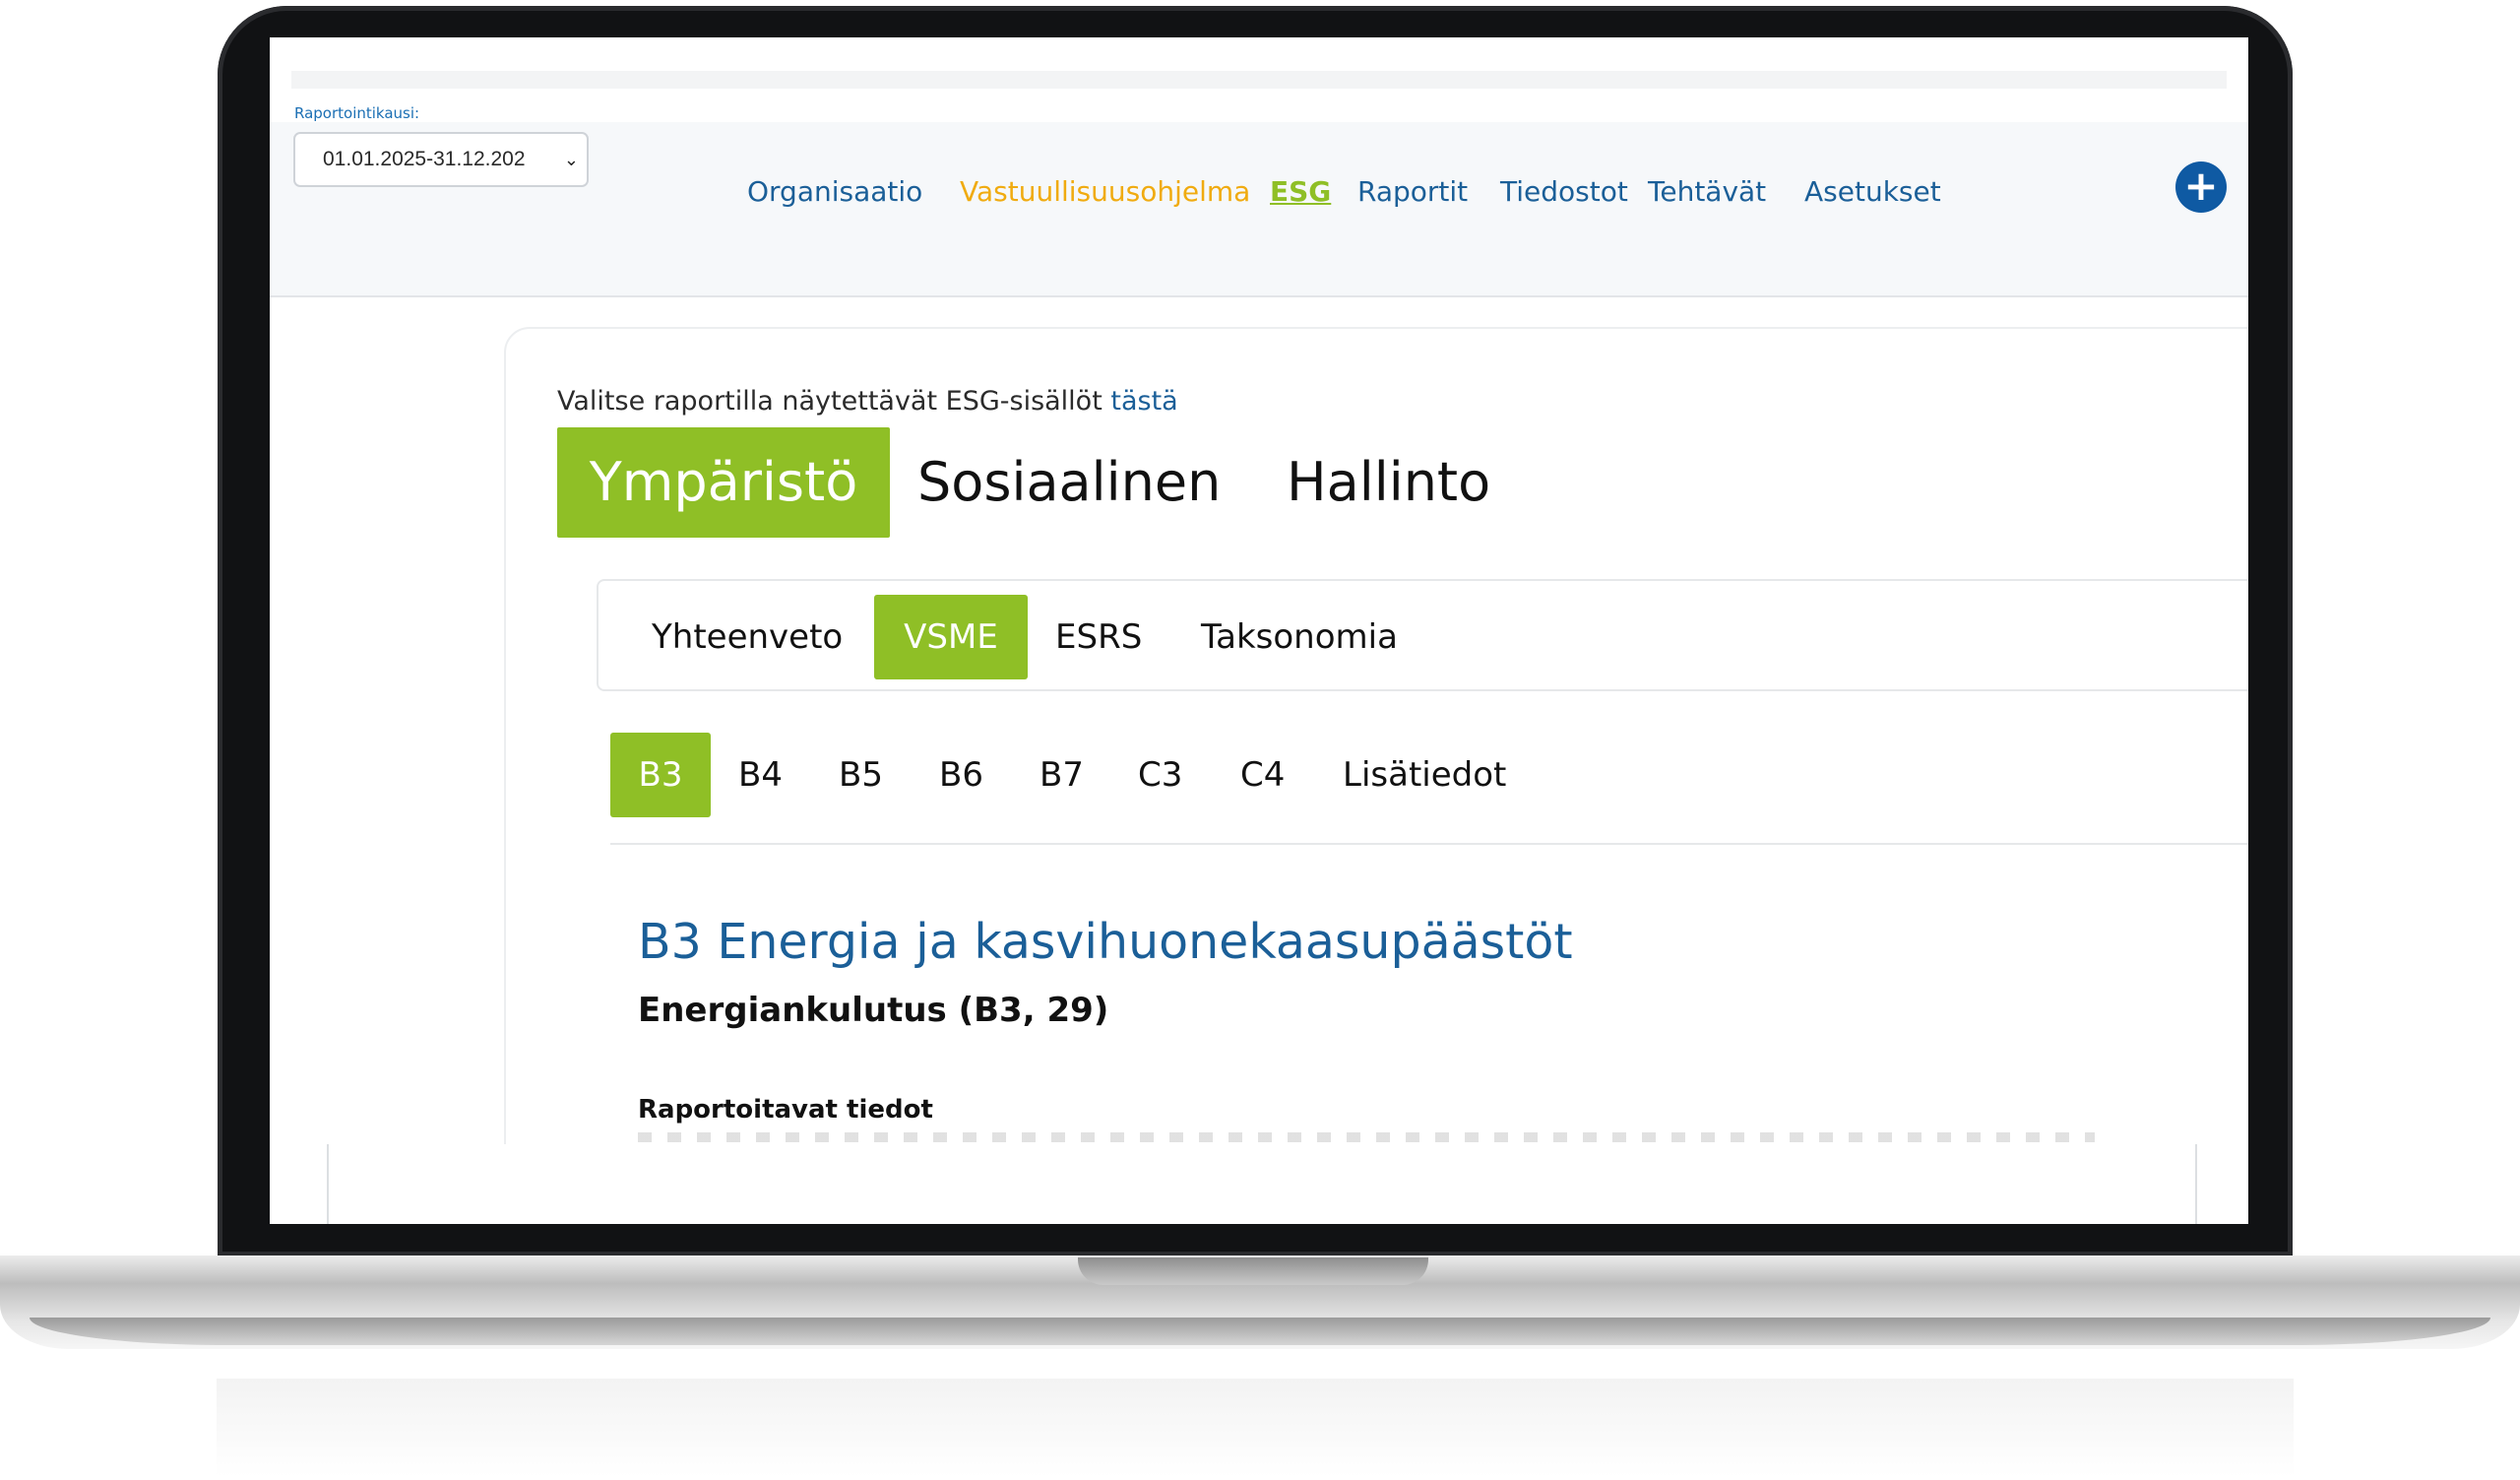 The width and height of the screenshot is (2520, 1480). What do you see at coordinates (1707, 191) in the screenshot?
I see `nav-tehtavat: Tehtävät` at bounding box center [1707, 191].